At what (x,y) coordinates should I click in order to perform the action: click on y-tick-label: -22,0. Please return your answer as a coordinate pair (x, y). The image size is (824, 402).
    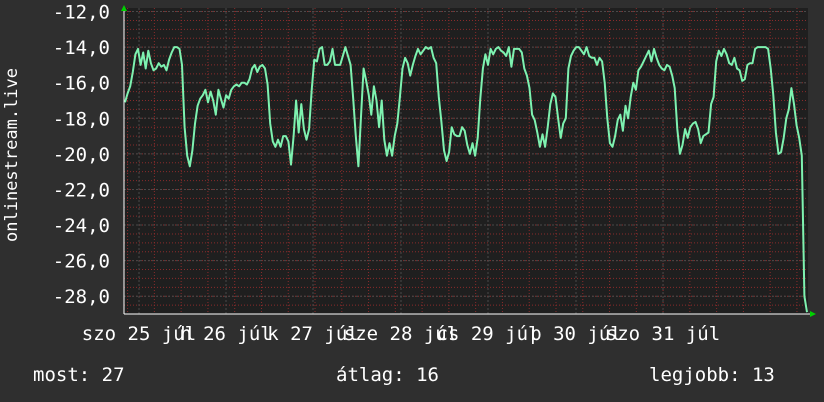
    Looking at the image, I should click on (81, 190).